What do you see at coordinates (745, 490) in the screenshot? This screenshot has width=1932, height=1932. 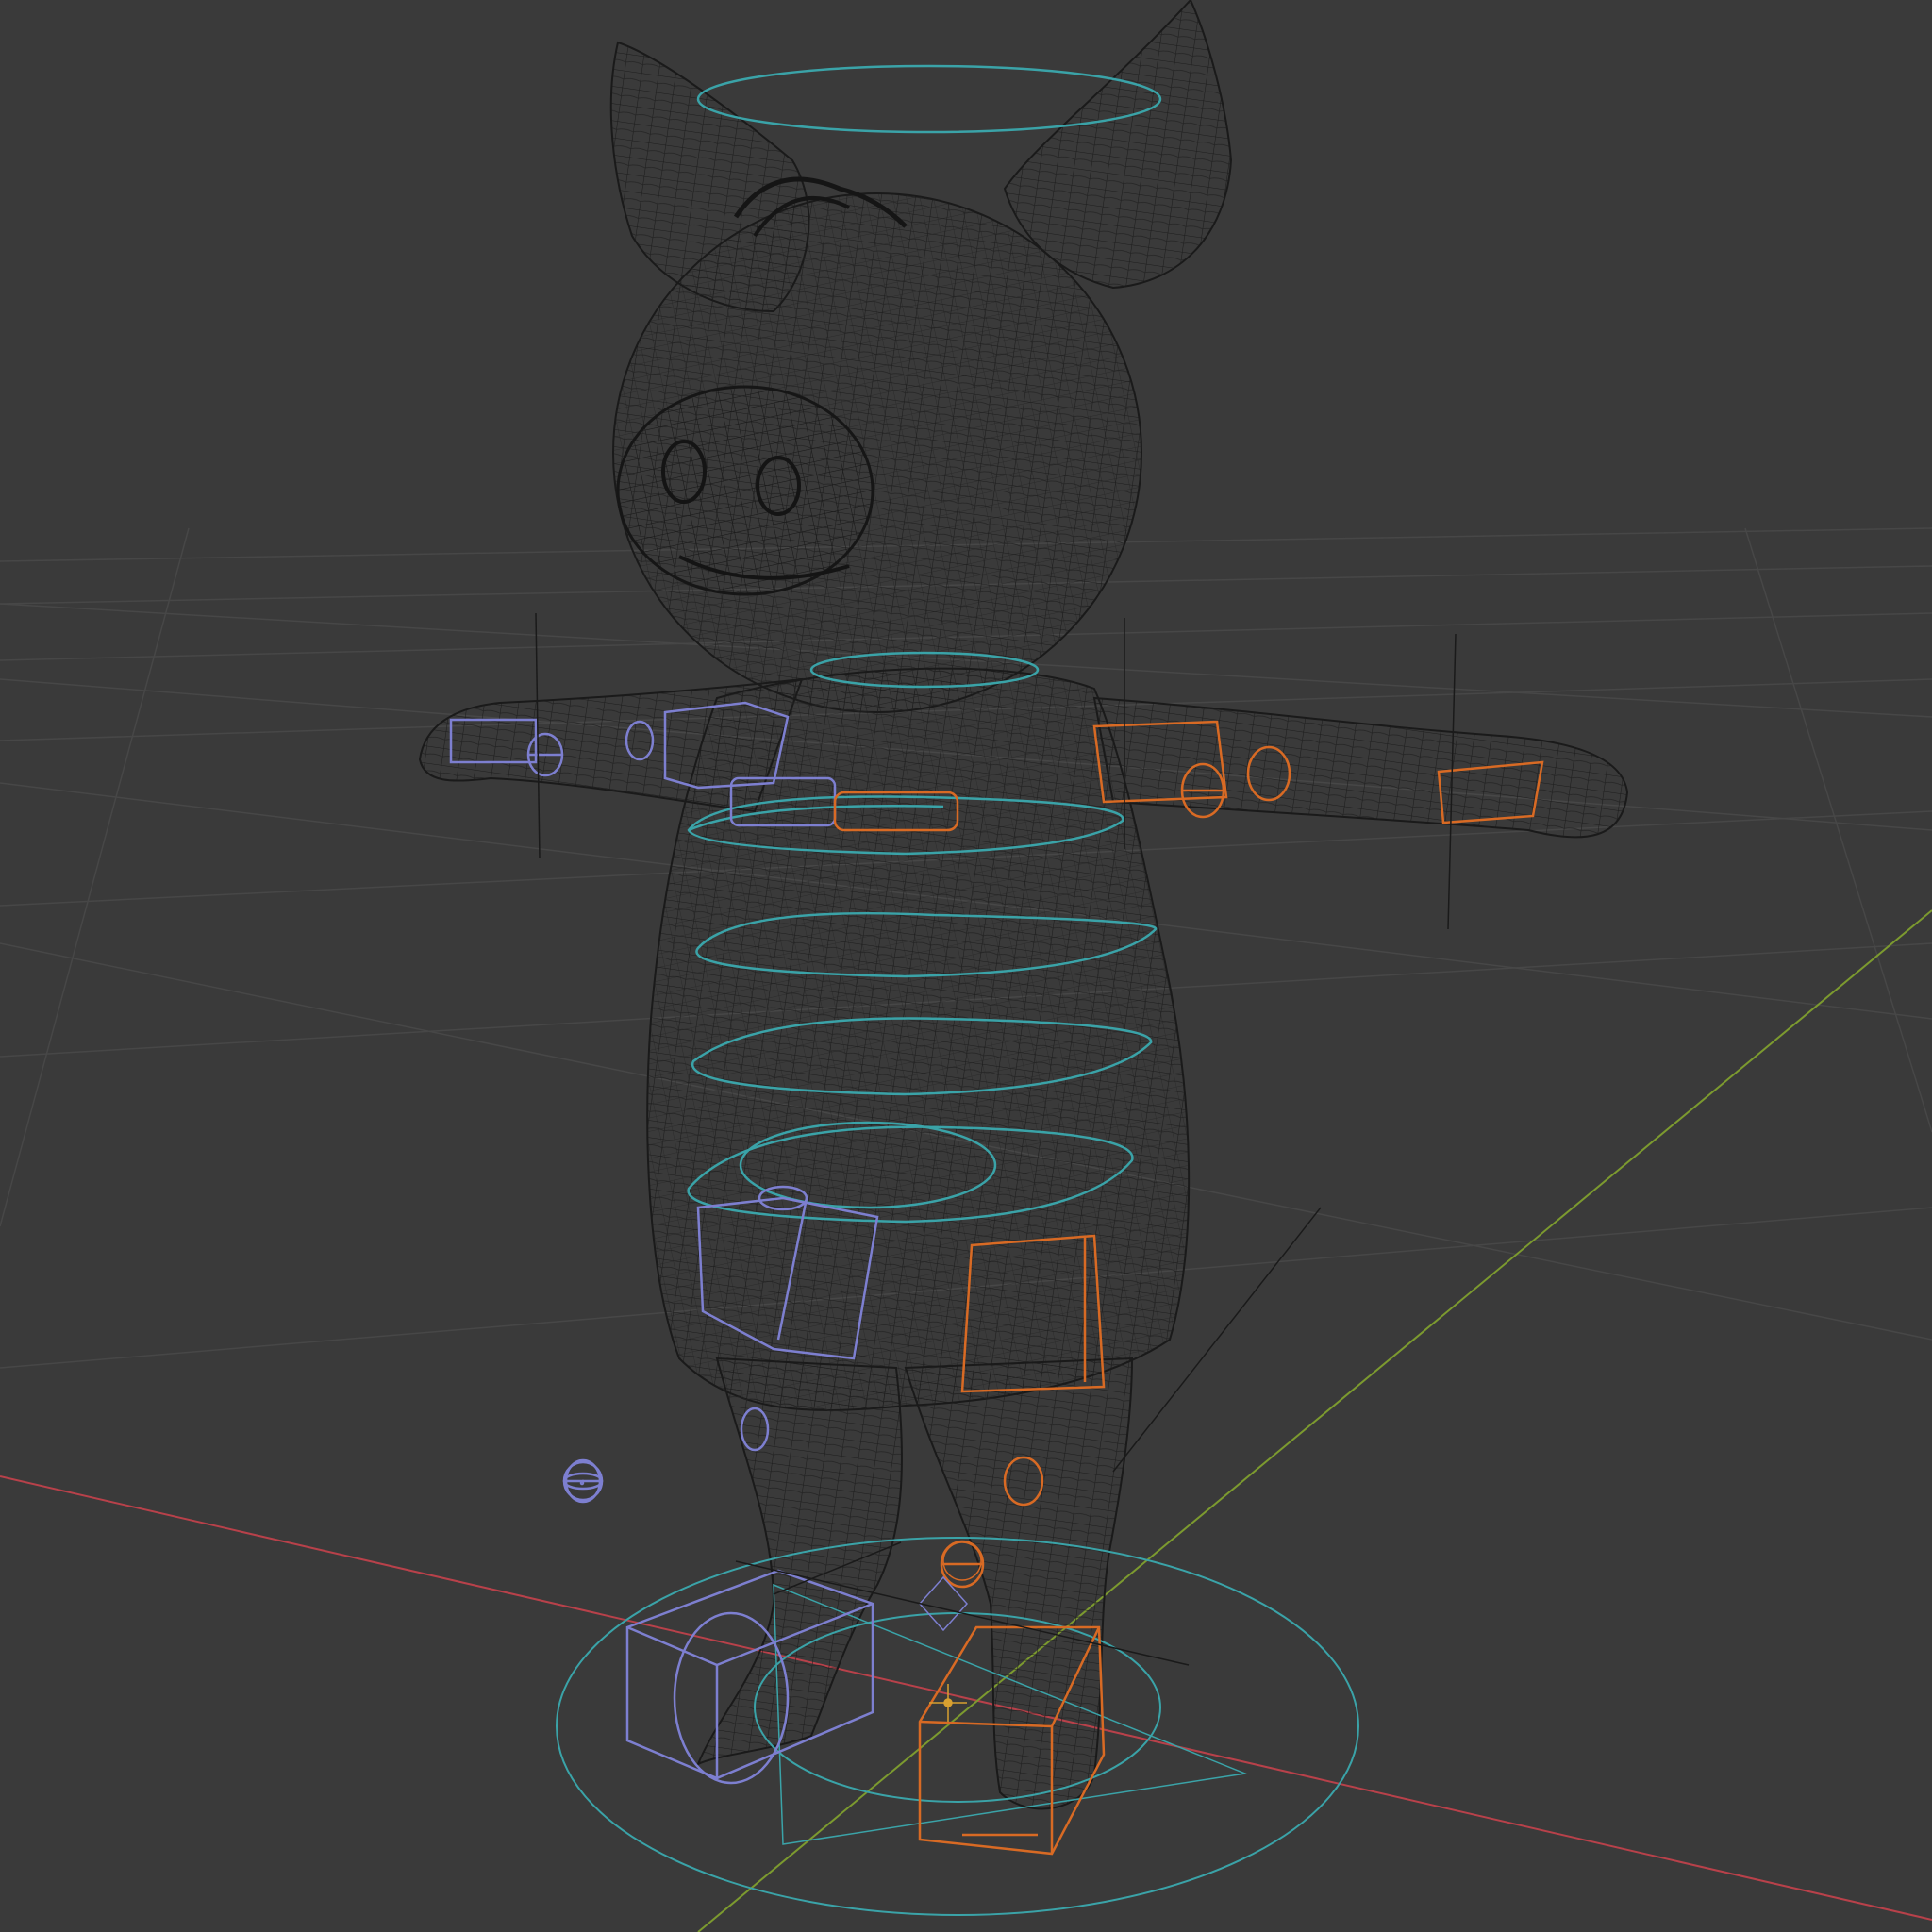 I see `snout` at bounding box center [745, 490].